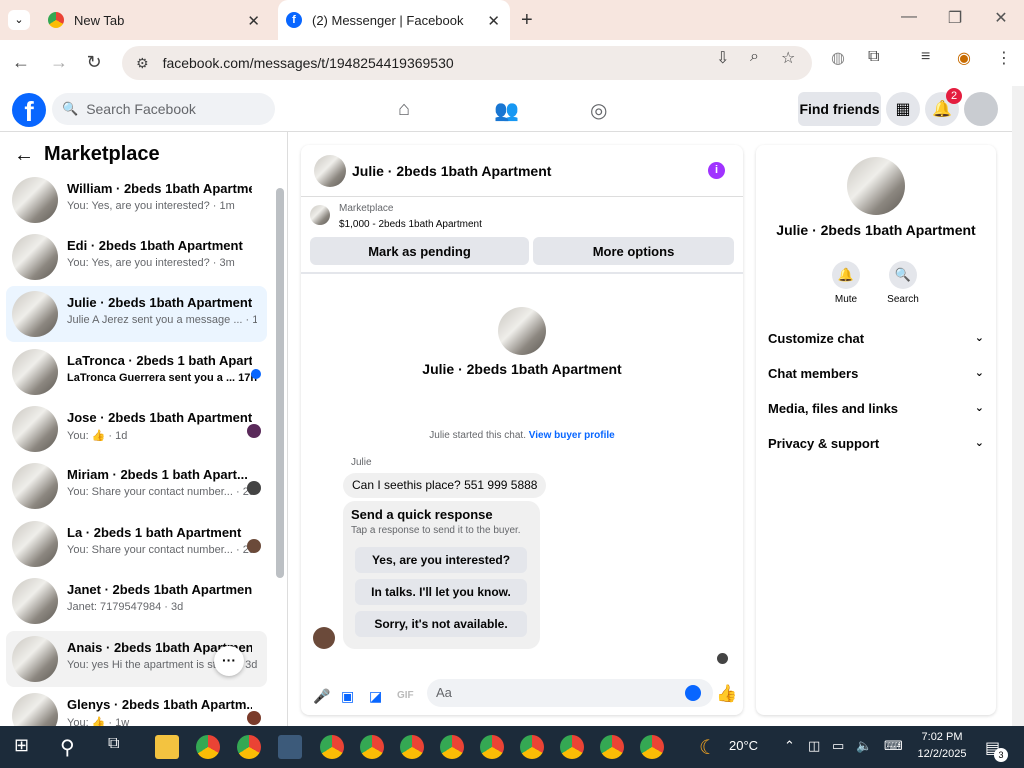 Image resolution: width=1024 pixels, height=768 pixels. What do you see at coordinates (893, 746) in the screenshot?
I see `keyboard-icon: ⌨` at bounding box center [893, 746].